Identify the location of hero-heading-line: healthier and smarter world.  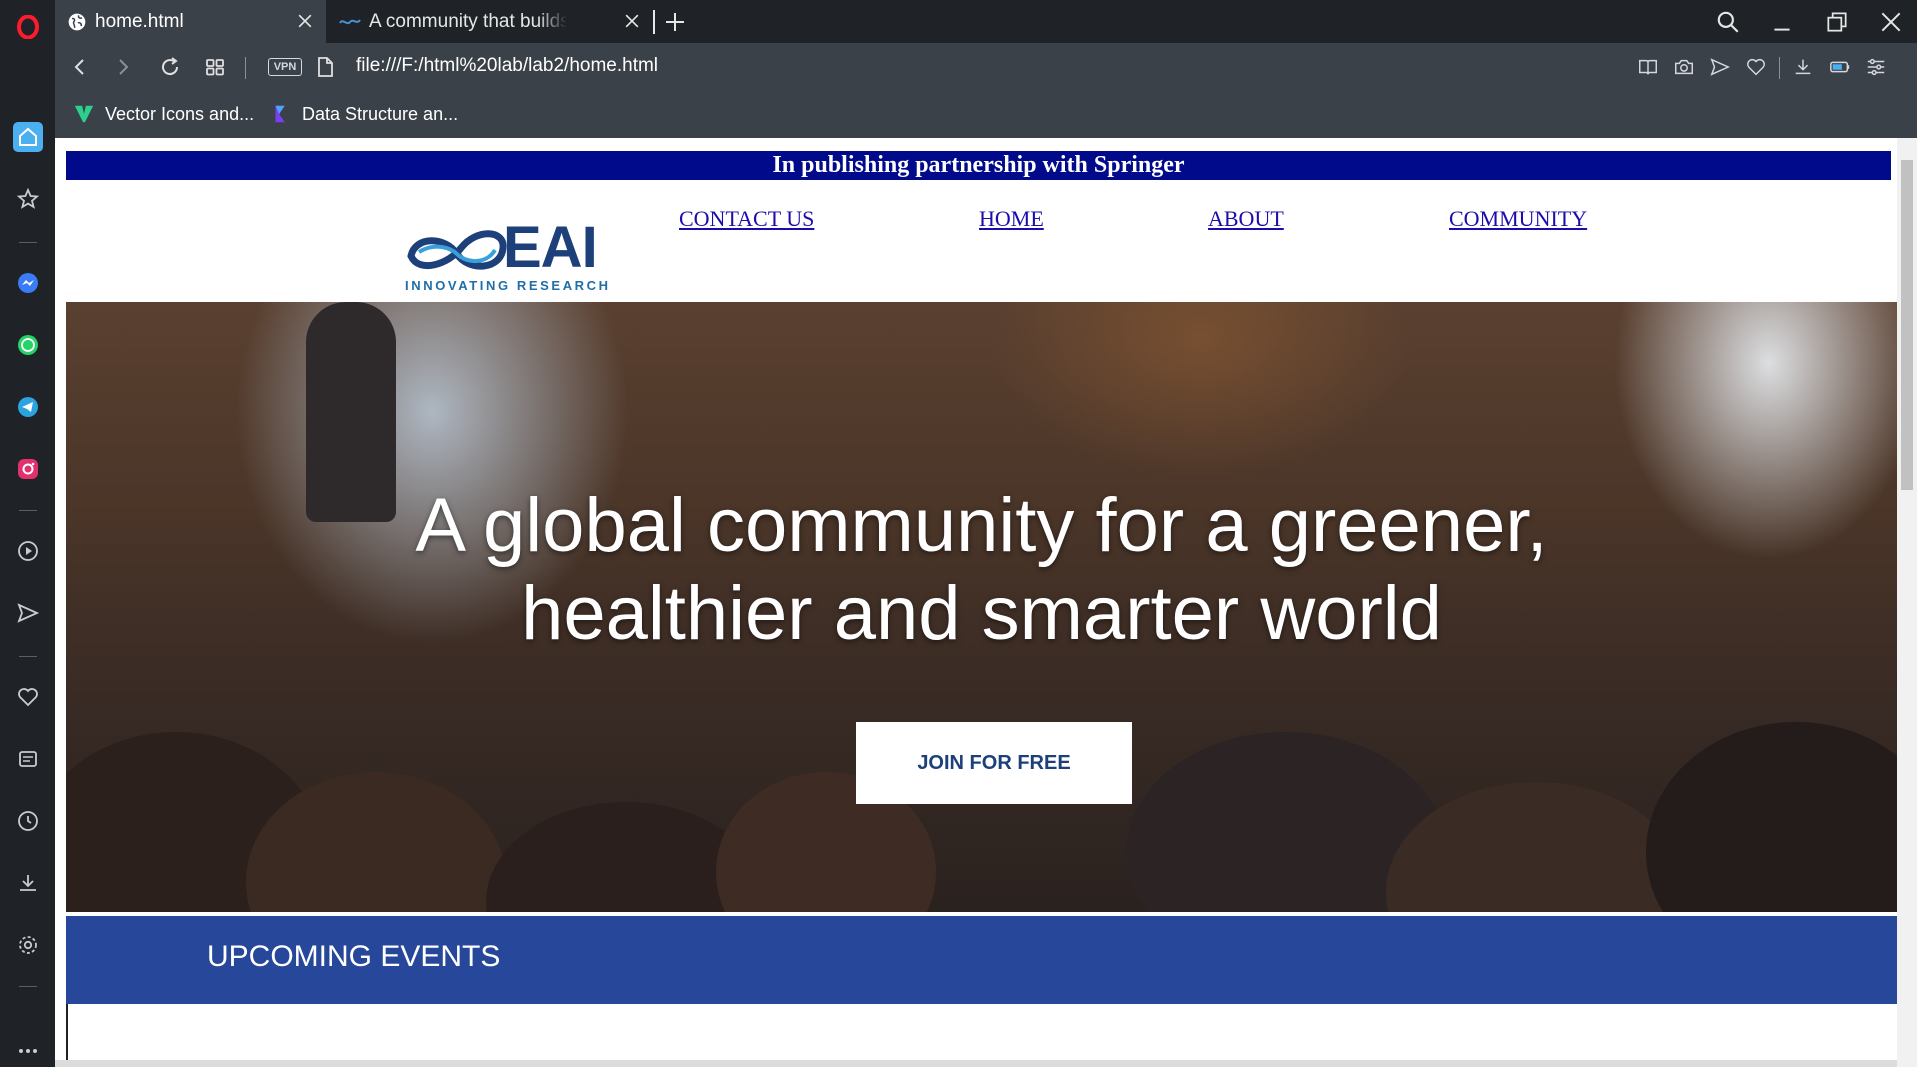
(981, 613).